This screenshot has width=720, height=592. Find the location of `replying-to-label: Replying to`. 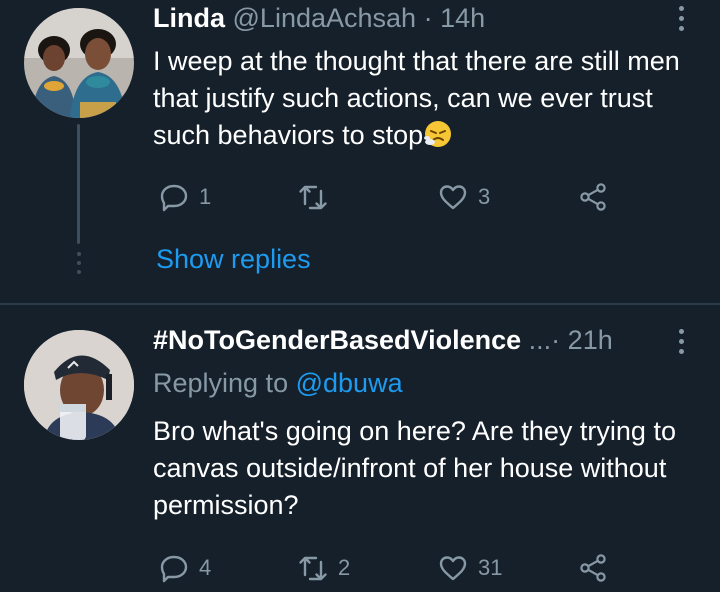

replying-to-label: Replying to is located at coordinates (221, 383).